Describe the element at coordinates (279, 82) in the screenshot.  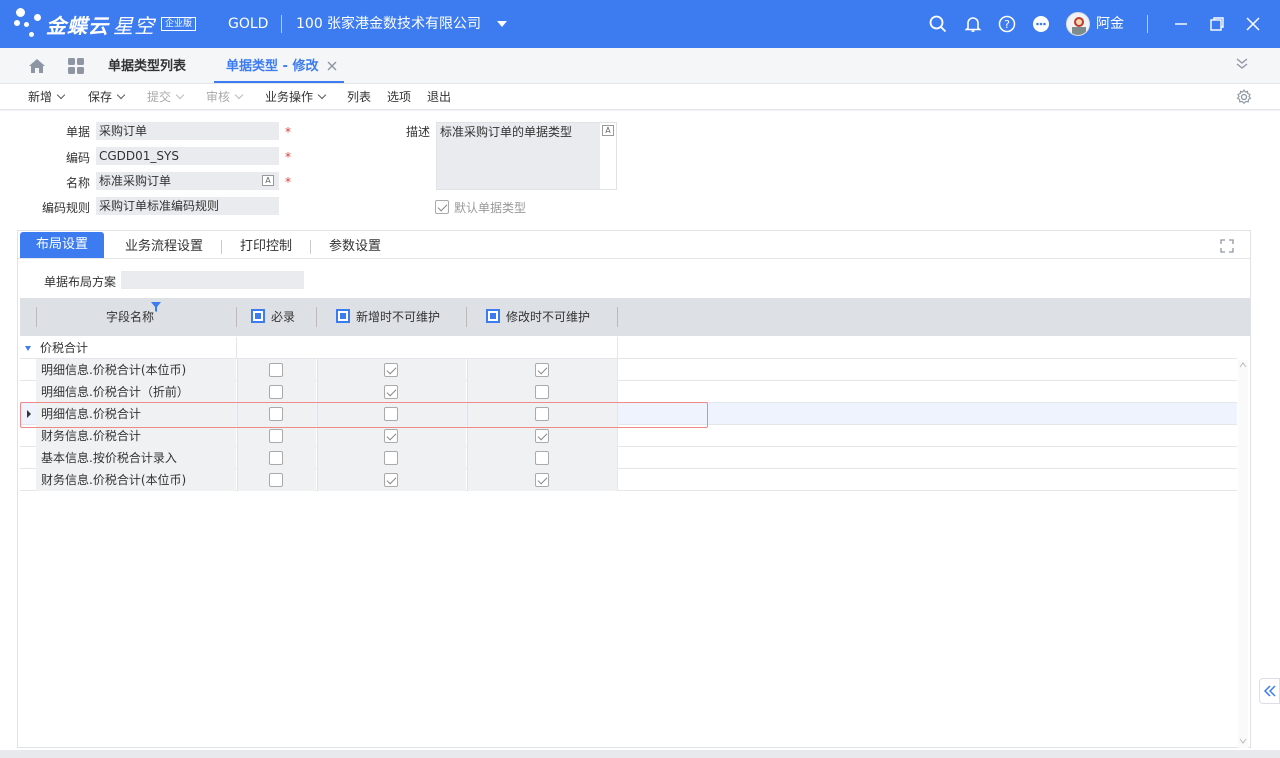
I see `active-tab-indicator` at that location.